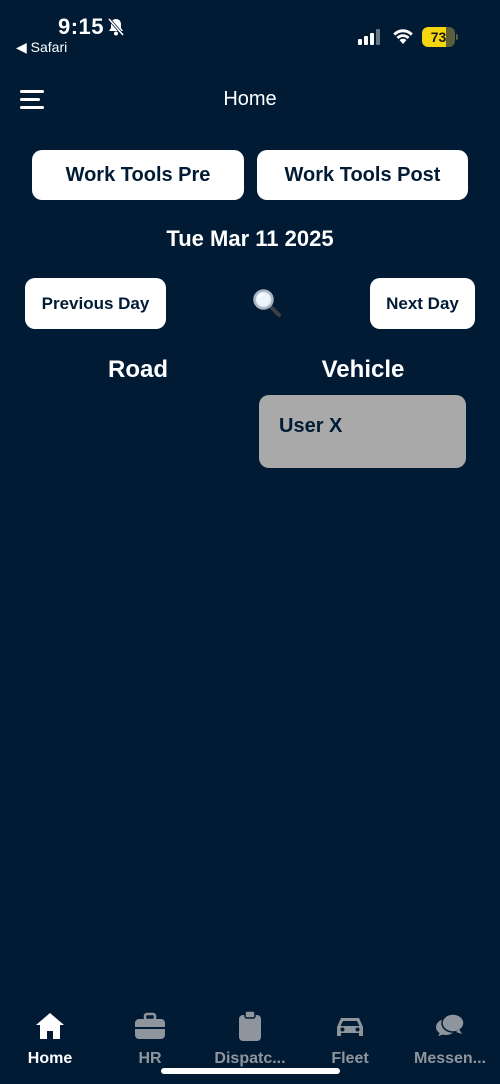 This screenshot has height=1084, width=500. What do you see at coordinates (81, 26) in the screenshot?
I see `status-time: 9:15` at bounding box center [81, 26].